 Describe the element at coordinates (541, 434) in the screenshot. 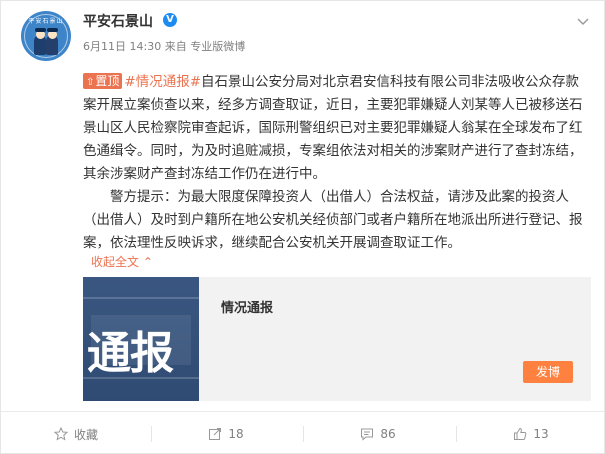

I see `like-count: 13` at that location.